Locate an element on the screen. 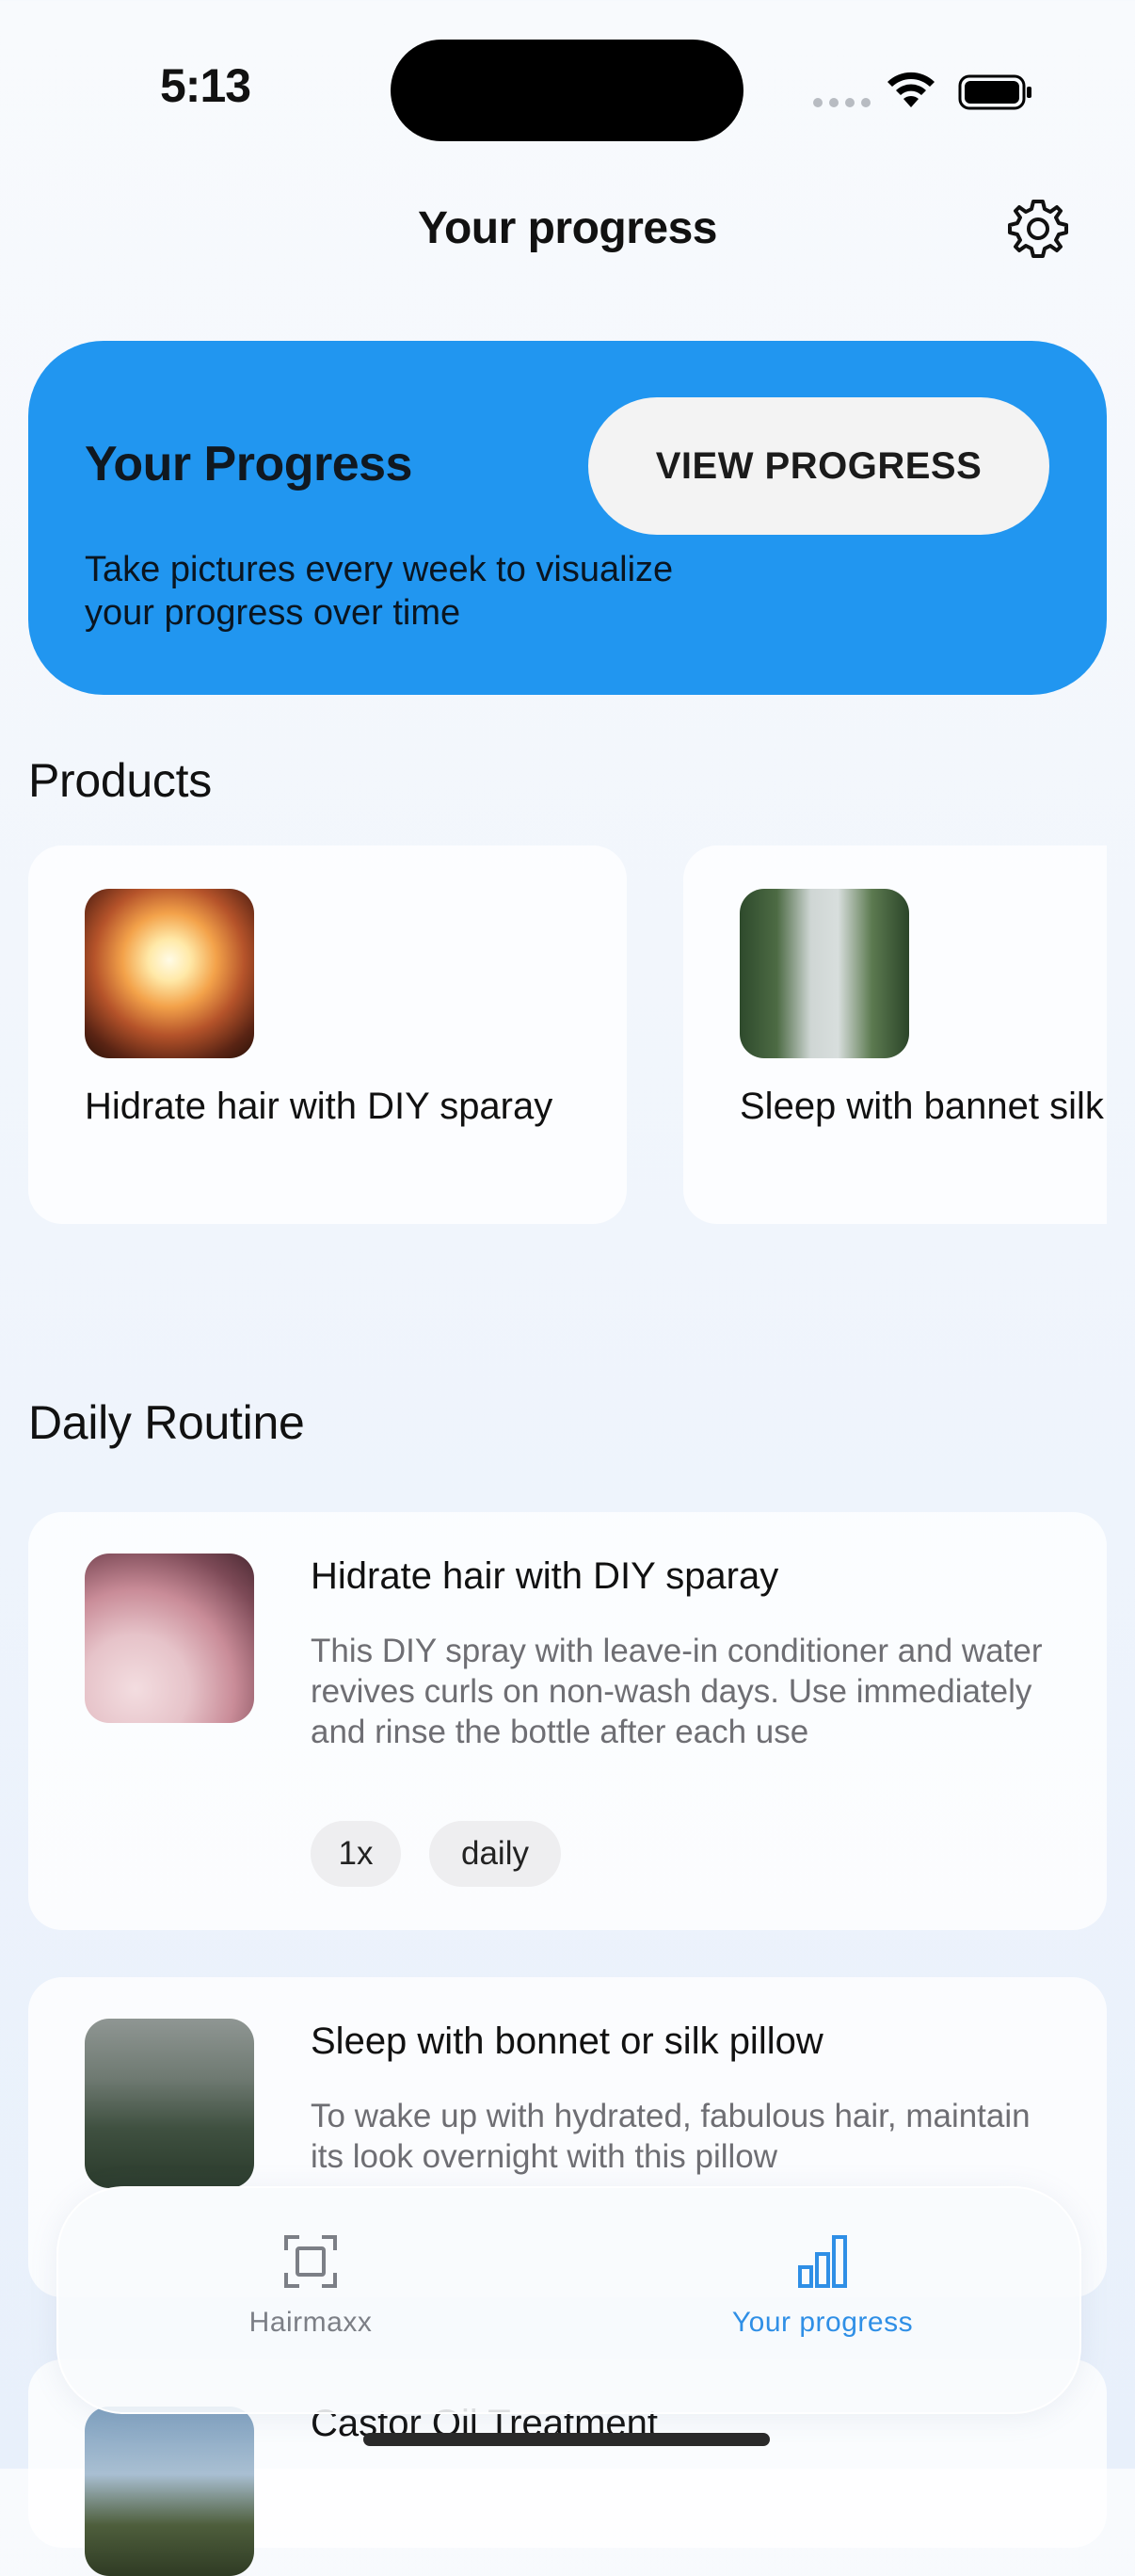  bar-chart-icon is located at coordinates (822, 2261).